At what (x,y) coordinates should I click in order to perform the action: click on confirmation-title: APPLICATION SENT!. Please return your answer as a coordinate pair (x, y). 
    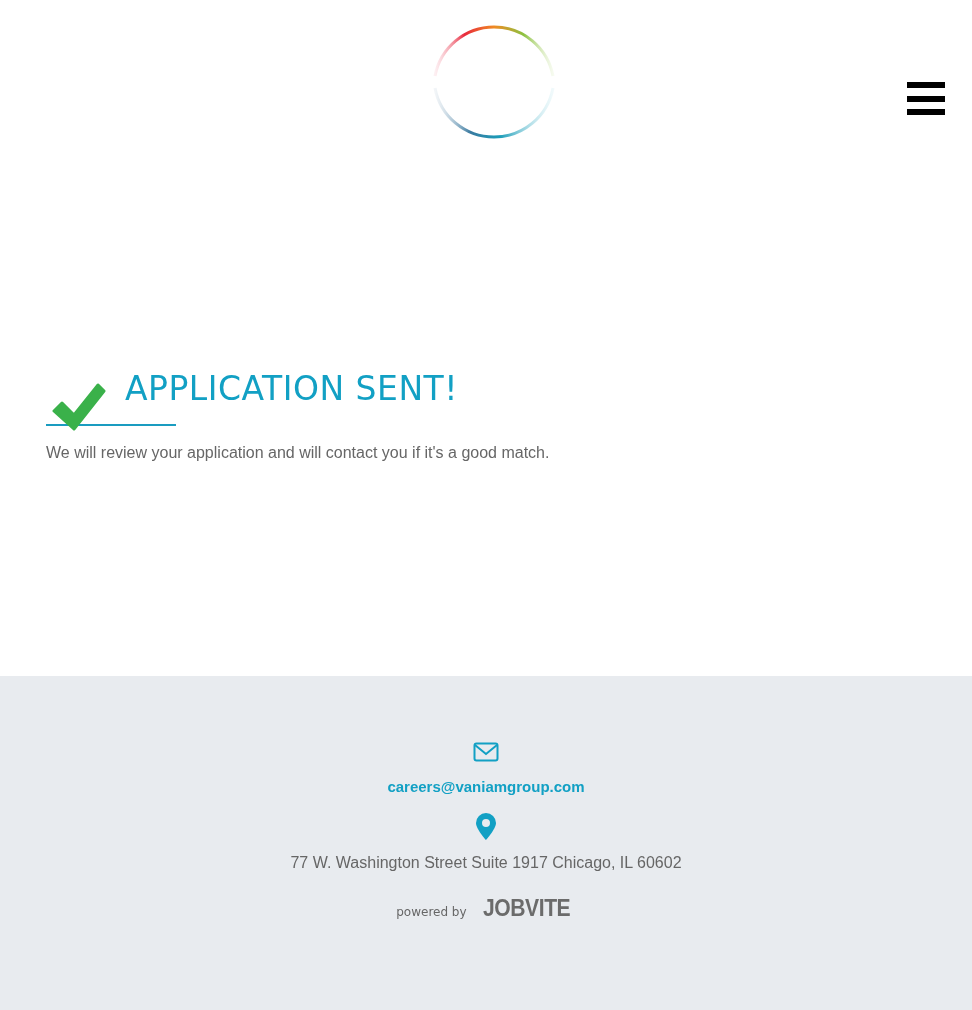
    Looking at the image, I should click on (291, 389).